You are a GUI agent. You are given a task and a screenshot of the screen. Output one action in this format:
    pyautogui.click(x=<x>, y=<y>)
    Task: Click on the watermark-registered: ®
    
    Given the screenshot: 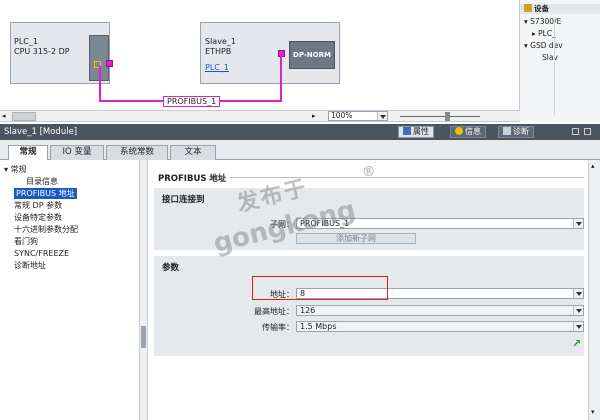 What is the action you would take?
    pyautogui.click(x=369, y=172)
    